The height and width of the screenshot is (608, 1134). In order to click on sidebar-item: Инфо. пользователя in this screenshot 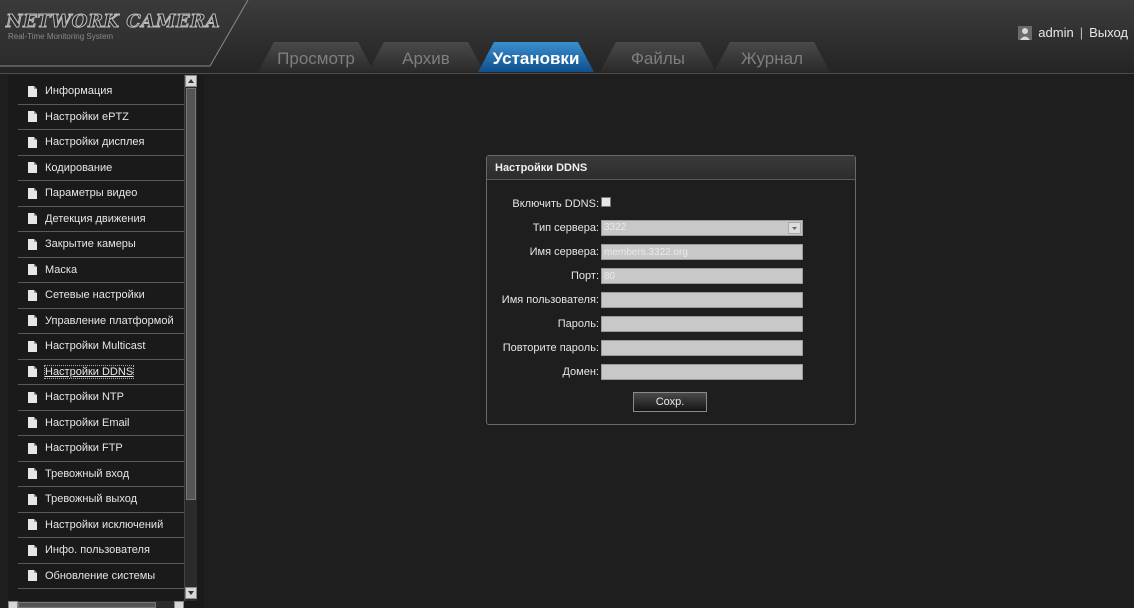, I will do `click(101, 551)`.